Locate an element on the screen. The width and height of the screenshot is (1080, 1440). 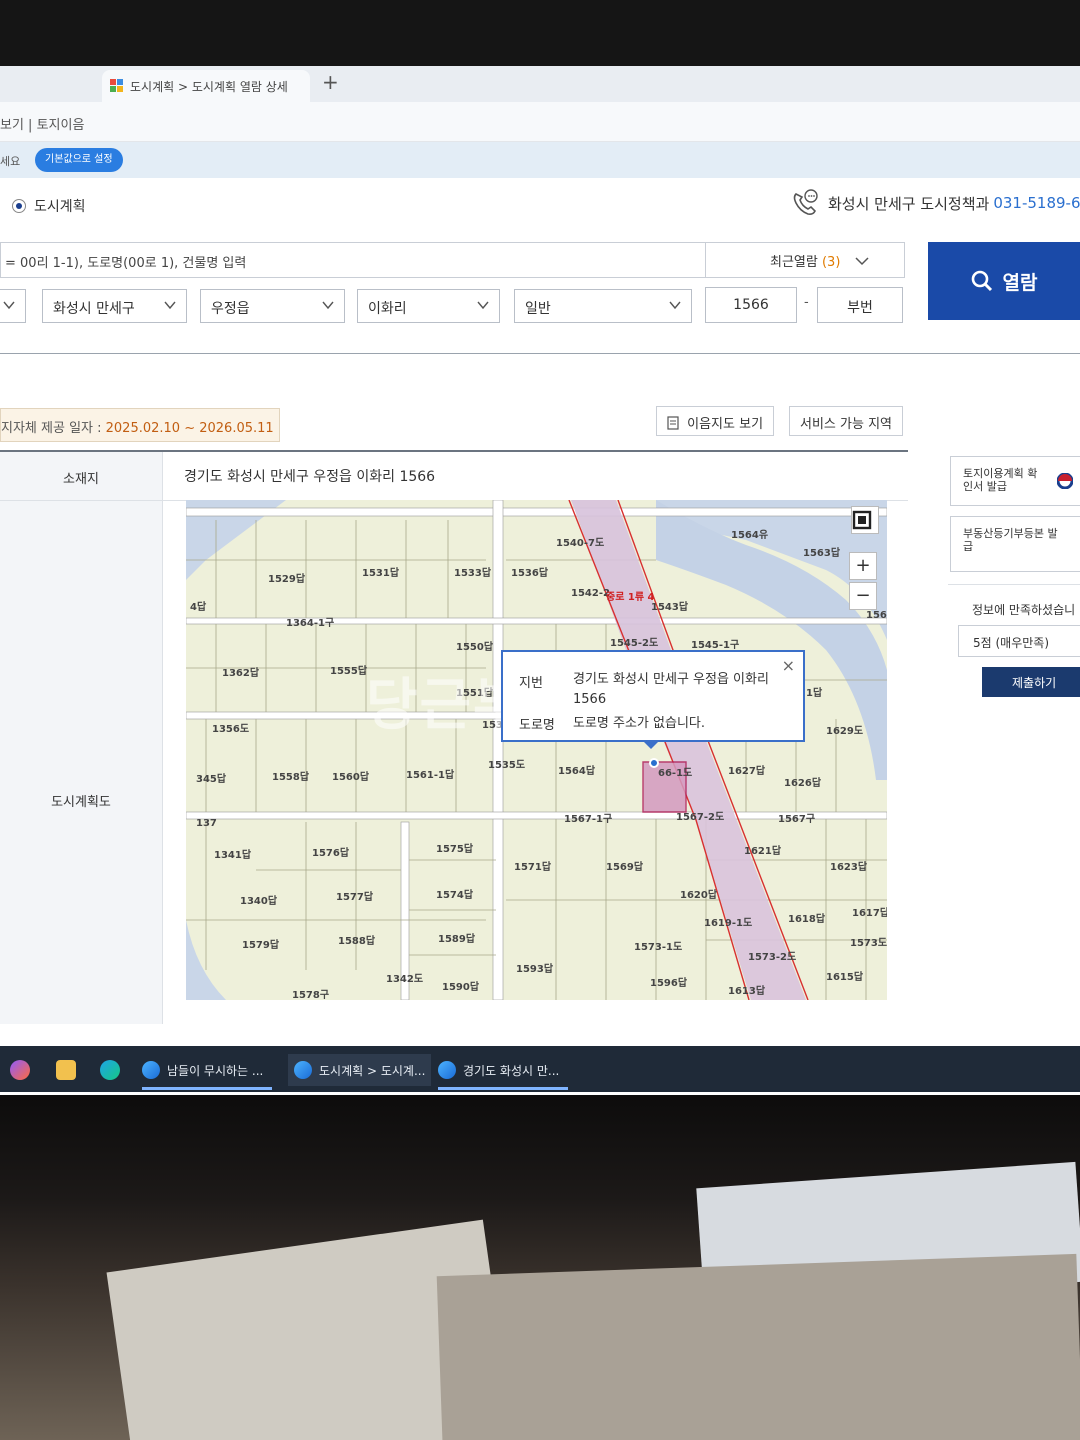
village-select: 이화리 is located at coordinates (428, 306).